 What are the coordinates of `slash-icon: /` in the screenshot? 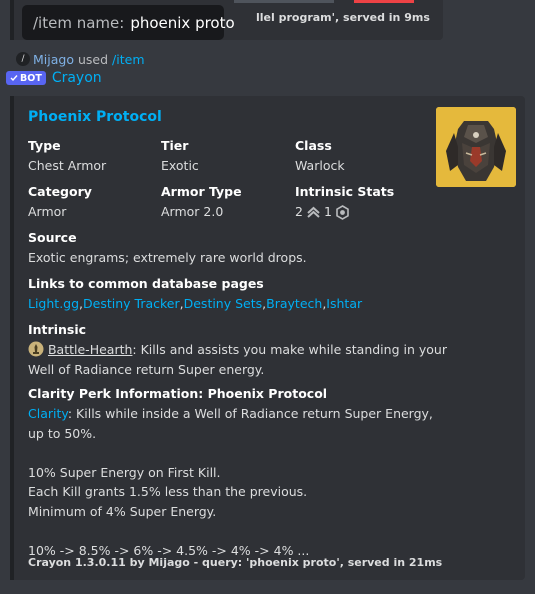 It's located at (23, 59).